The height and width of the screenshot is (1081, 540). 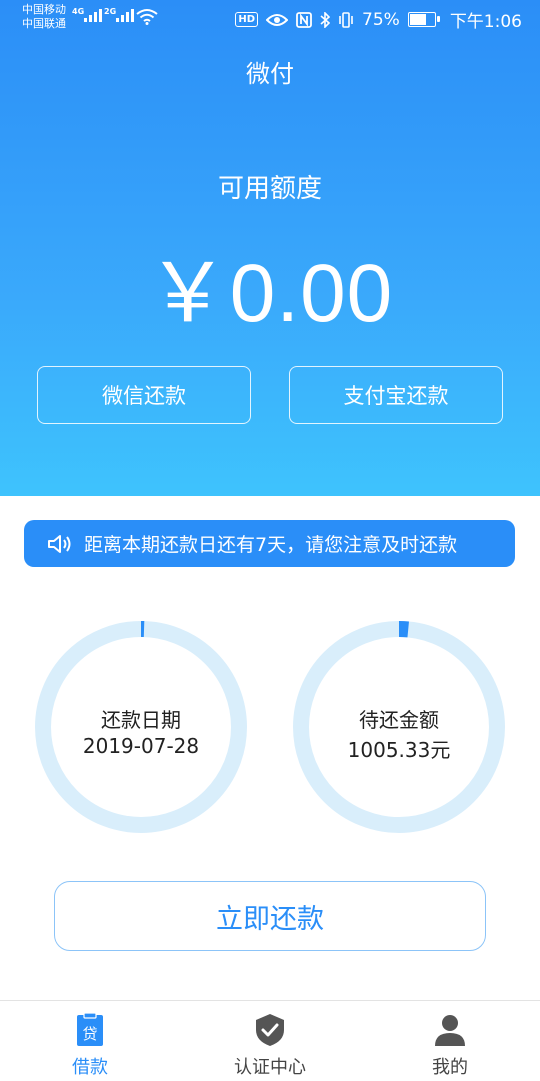 I want to click on bottom-nav: 贷 借款 认证中心 我的, so click(x=270, y=1040).